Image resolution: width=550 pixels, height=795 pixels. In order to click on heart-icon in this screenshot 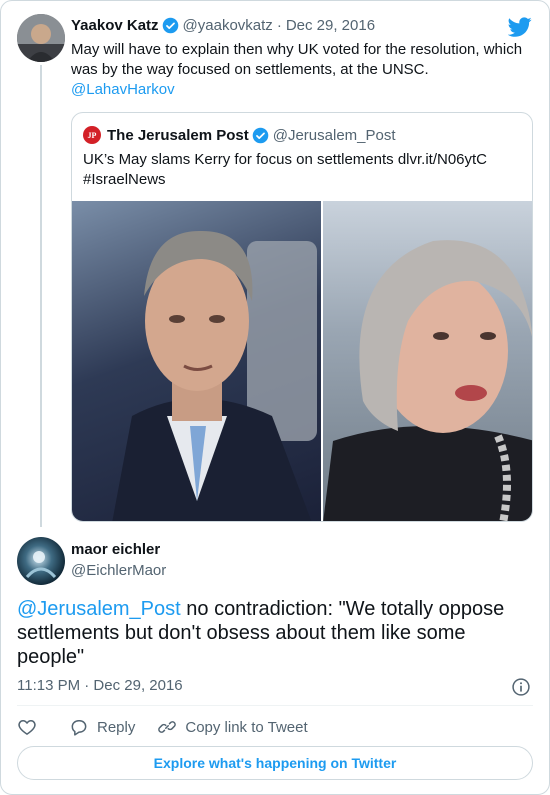, I will do `click(27, 727)`.